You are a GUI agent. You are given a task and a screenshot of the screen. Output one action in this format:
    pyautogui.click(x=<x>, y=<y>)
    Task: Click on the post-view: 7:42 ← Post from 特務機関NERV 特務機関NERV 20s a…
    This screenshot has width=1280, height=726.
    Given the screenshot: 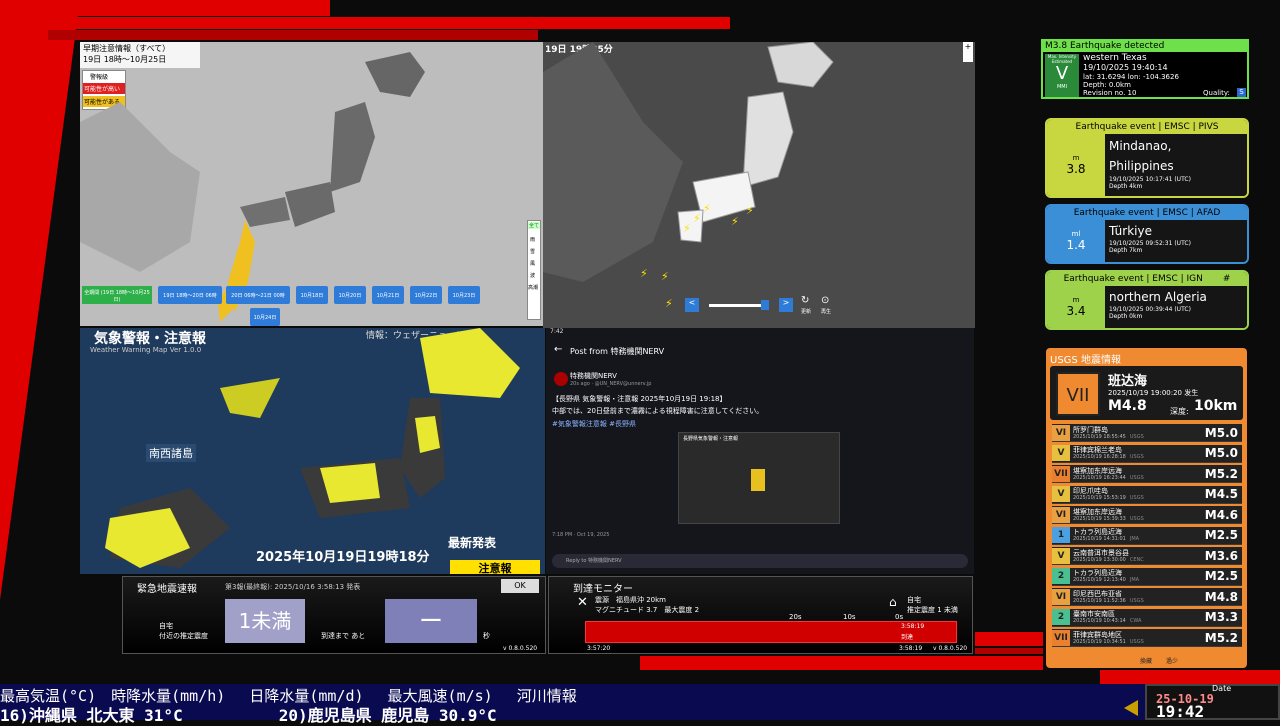 What is the action you would take?
    pyautogui.click(x=760, y=451)
    